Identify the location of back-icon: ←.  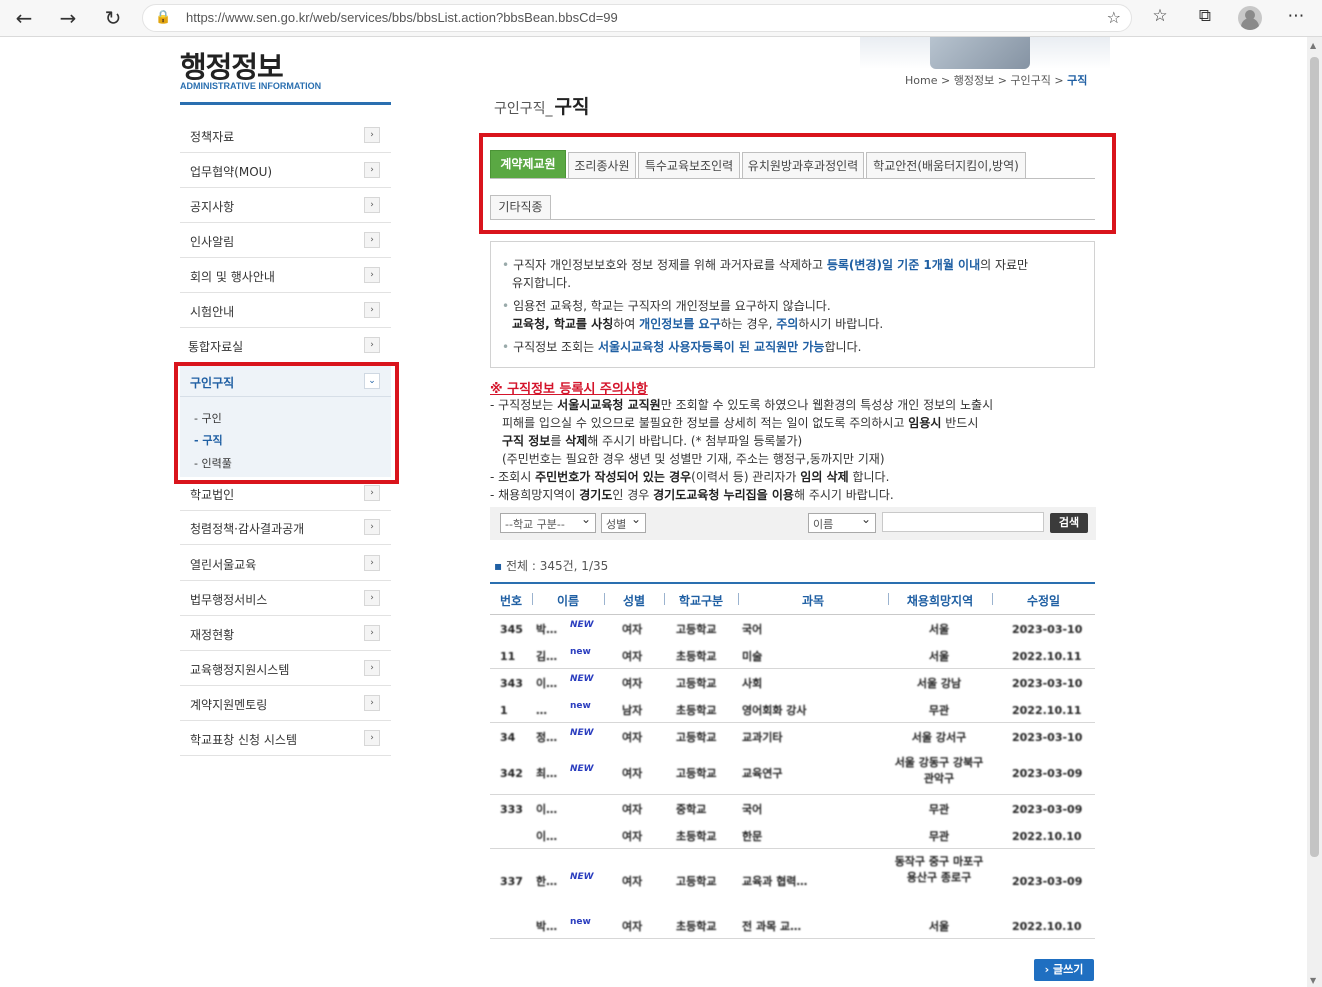
(24, 18).